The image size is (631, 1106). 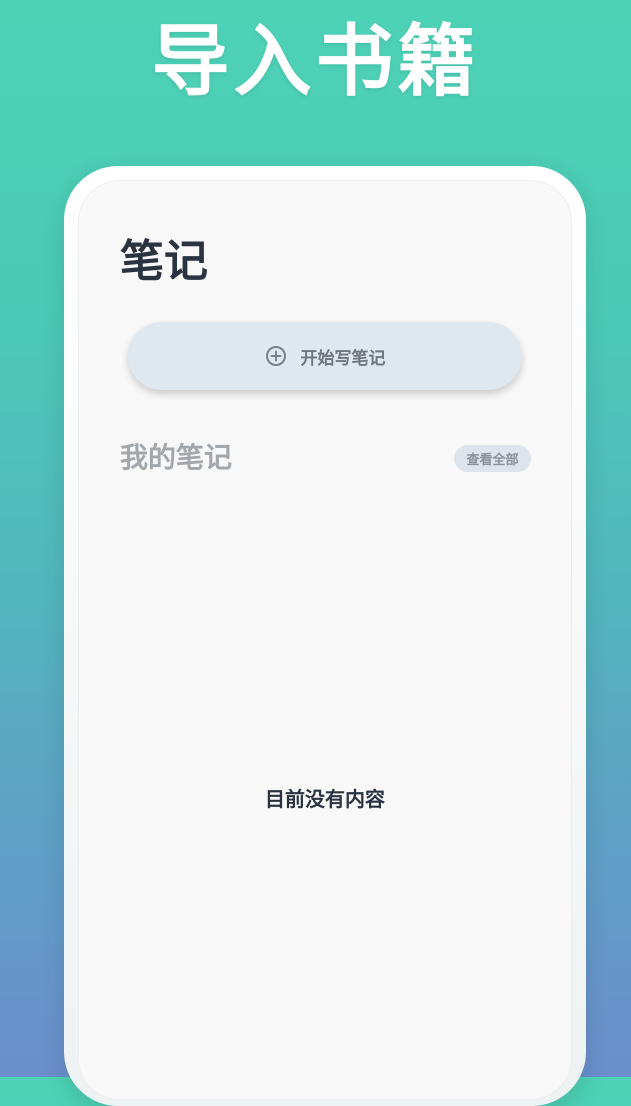 What do you see at coordinates (164, 261) in the screenshot?
I see `page-title: 笔记` at bounding box center [164, 261].